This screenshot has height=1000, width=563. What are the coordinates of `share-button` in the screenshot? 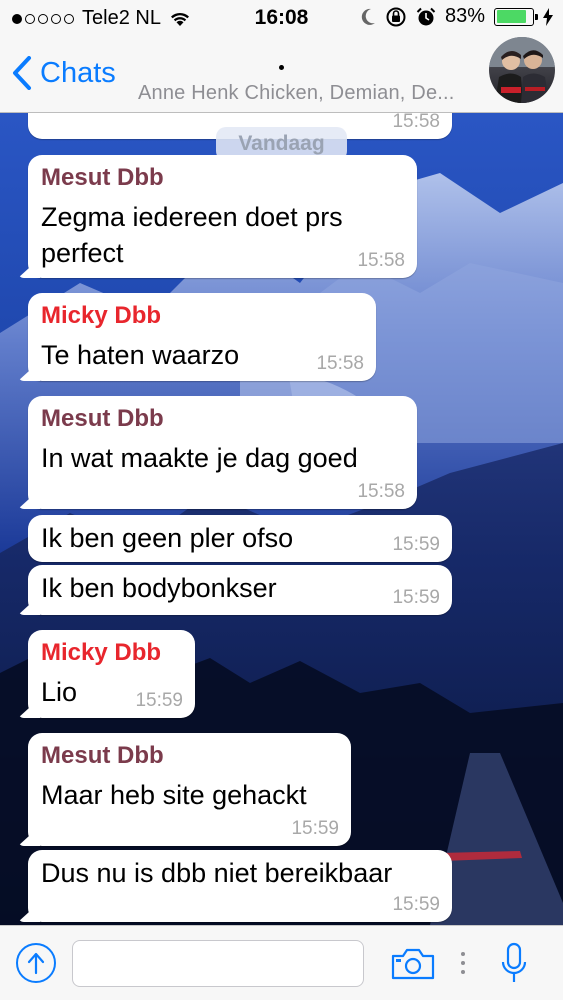 It's located at (36, 963).